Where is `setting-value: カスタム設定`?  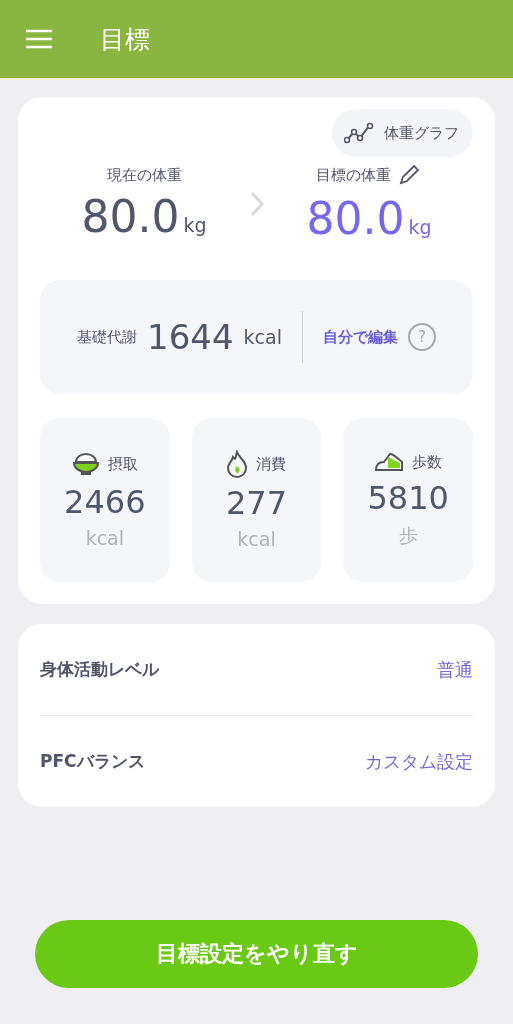
setting-value: カスタム設定 is located at coordinates (419, 761).